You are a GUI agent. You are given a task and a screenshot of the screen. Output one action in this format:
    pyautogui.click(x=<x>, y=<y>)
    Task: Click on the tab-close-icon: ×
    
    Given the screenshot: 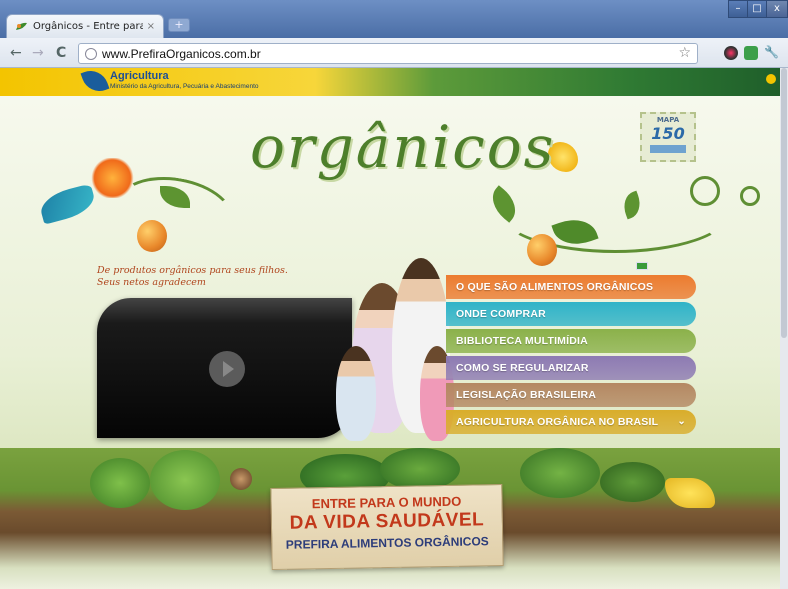 What is the action you would take?
    pyautogui.click(x=151, y=26)
    